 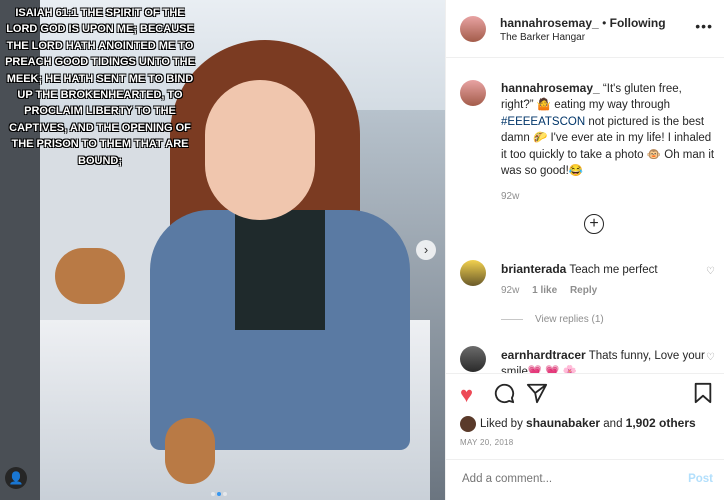 What do you see at coordinates (503, 424) in the screenshot?
I see `likes-prefix: Liked by` at bounding box center [503, 424].